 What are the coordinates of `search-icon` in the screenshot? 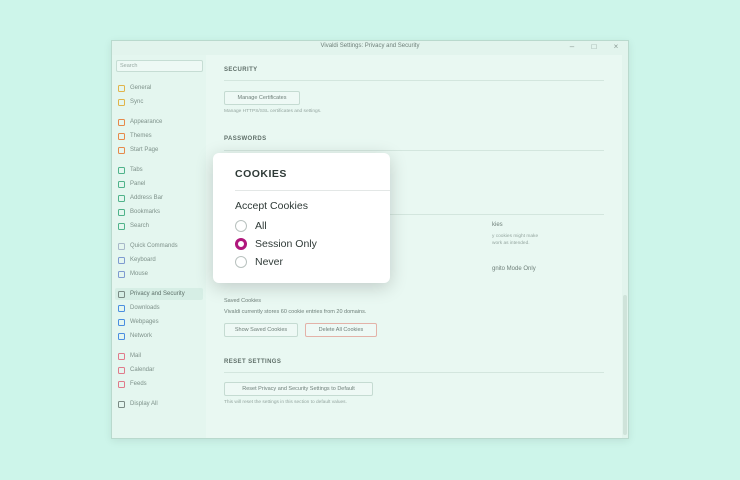 It's located at (121, 226).